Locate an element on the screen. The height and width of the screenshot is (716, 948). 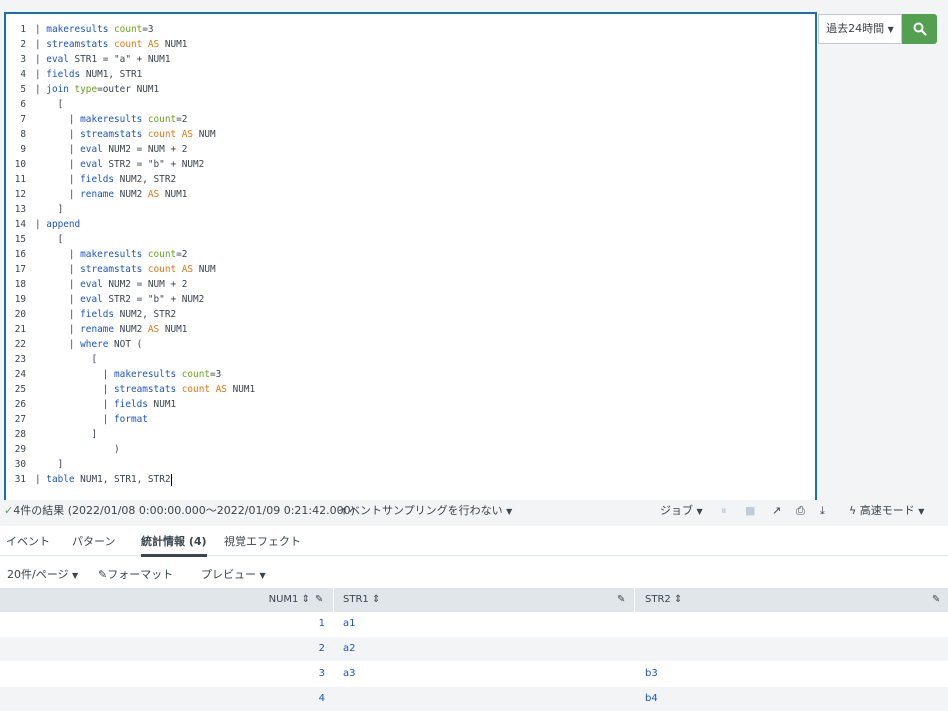
code-line: 10 | eval STR2 = "b" + NUM2 is located at coordinates (410, 164).